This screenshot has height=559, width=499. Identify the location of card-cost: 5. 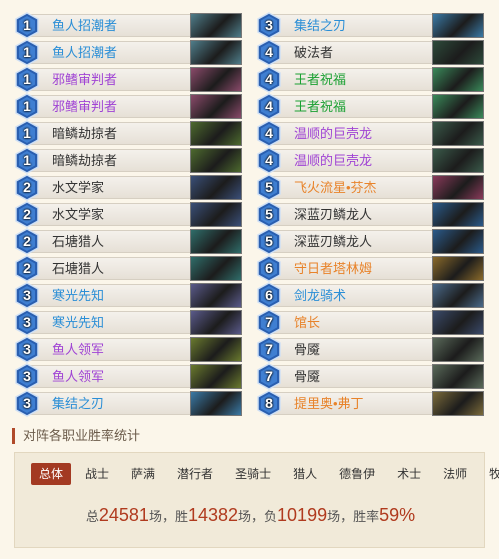
(269, 187).